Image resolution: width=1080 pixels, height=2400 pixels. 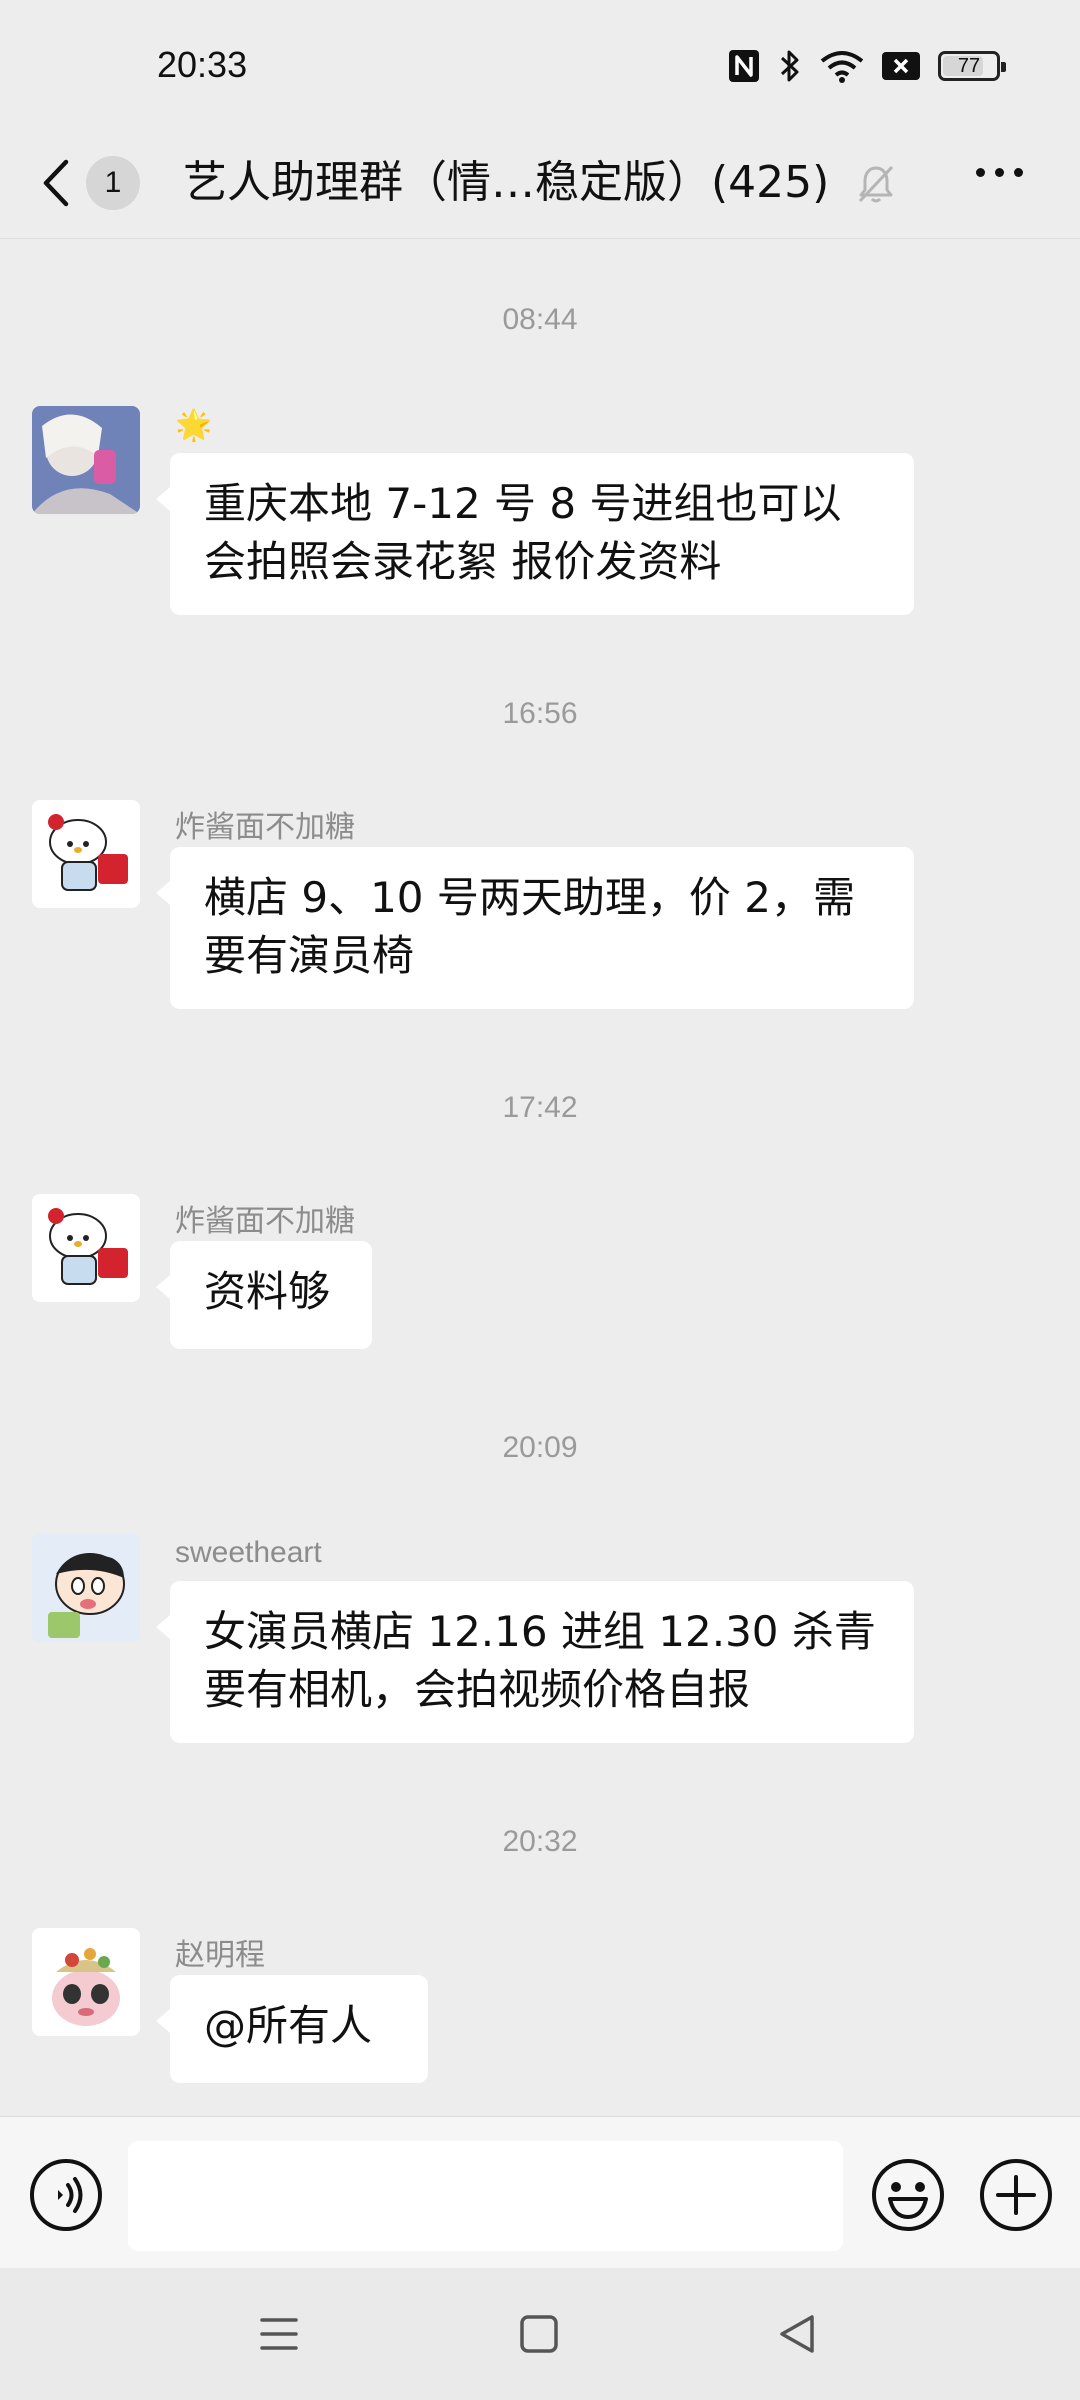 I want to click on message-bubble: @所有人, so click(x=292, y=2029).